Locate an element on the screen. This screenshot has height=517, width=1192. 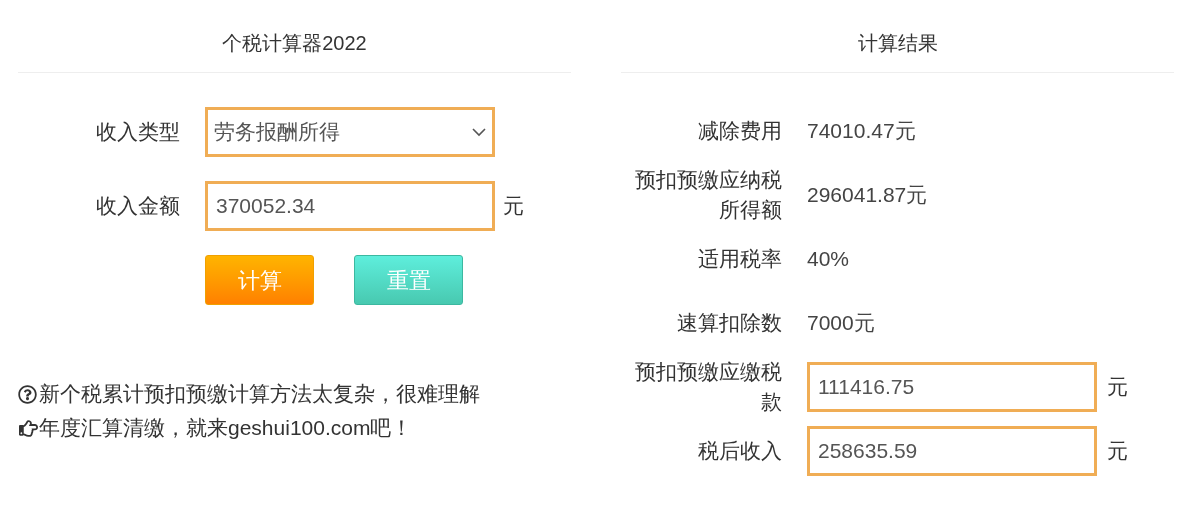
result-field: 258635.59 is located at coordinates (952, 451).